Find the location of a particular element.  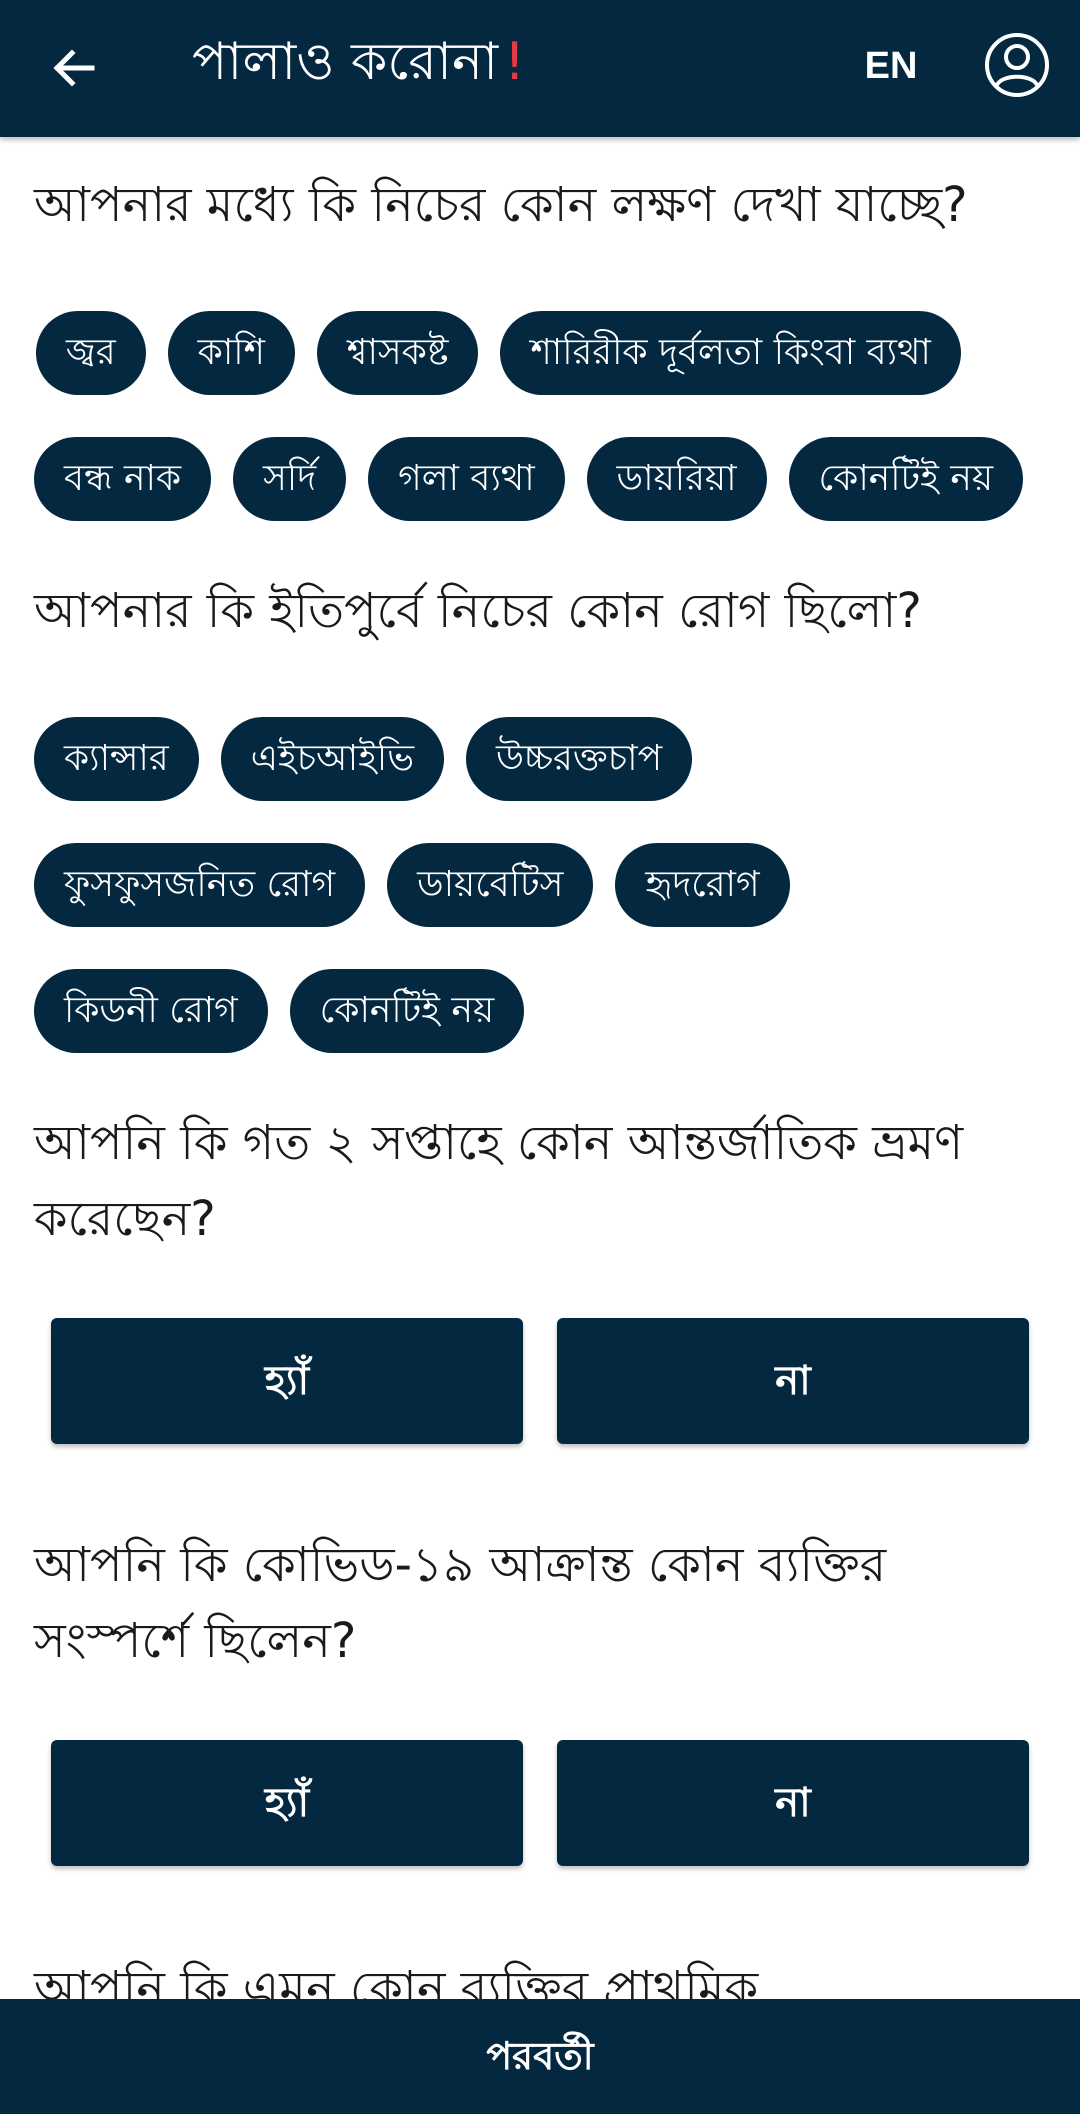

chip-sore-throat: গলা ব্যথা is located at coordinates (466, 479).